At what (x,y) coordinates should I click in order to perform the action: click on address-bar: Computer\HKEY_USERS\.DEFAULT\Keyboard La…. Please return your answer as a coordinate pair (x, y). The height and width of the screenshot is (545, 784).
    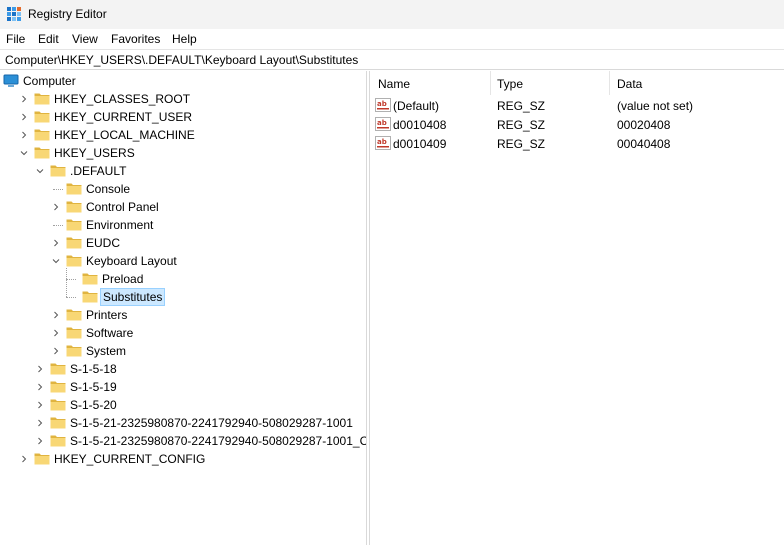
    Looking at the image, I should click on (392, 59).